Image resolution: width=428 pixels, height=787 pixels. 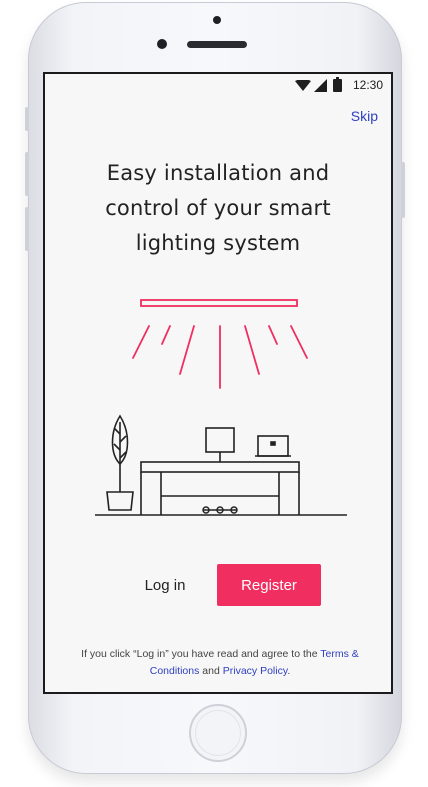 What do you see at coordinates (220, 510) in the screenshot?
I see `chair-base` at bounding box center [220, 510].